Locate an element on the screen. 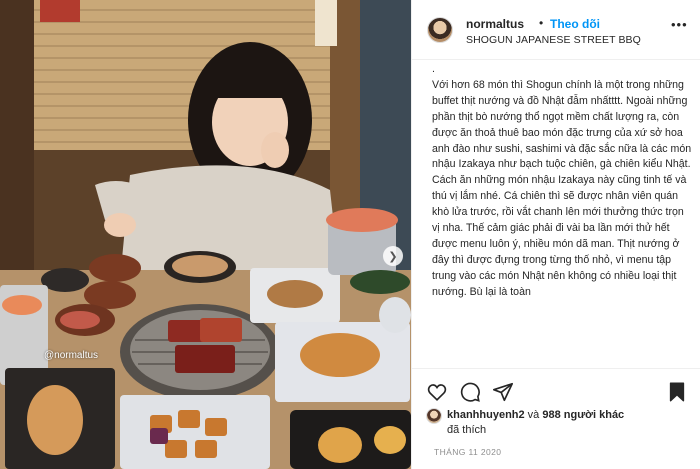  liker-username: khanhhuyenh2 is located at coordinates (486, 415).